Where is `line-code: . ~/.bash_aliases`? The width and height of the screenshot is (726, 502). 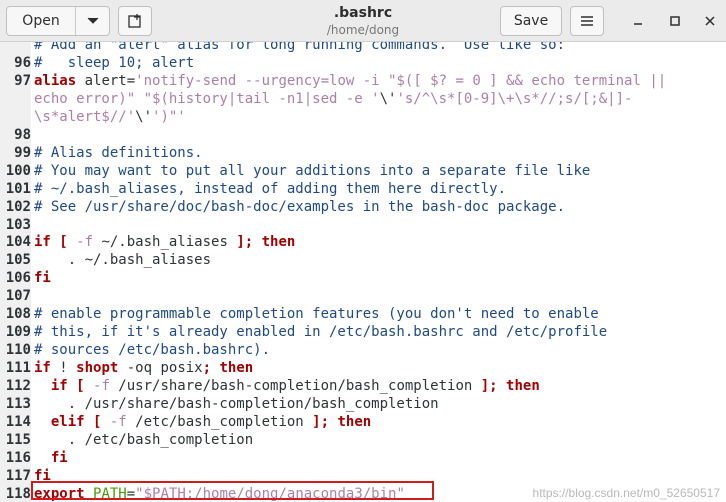
line-code: . ~/.bash_aliases is located at coordinates (122, 260).